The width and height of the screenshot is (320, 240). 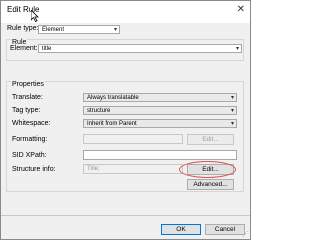 What do you see at coordinates (24, 48) in the screenshot?
I see `element-label: Element:` at bounding box center [24, 48].